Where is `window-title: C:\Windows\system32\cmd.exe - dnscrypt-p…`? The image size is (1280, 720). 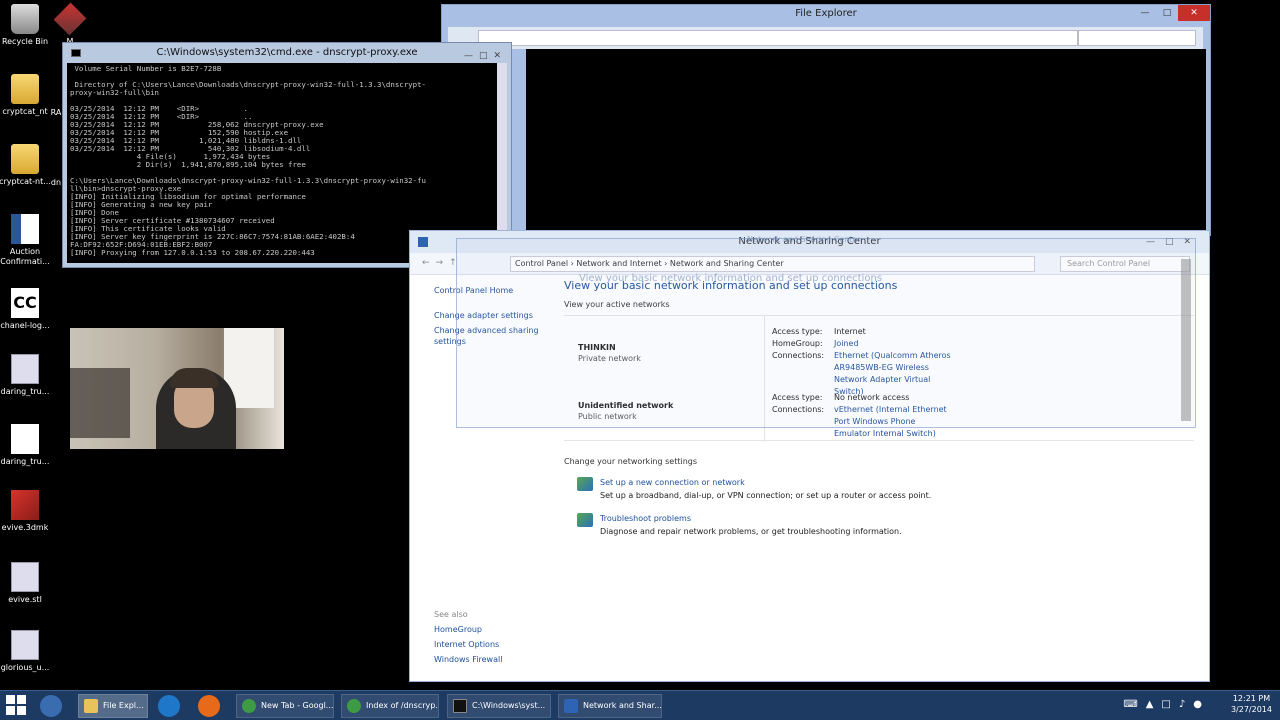
window-title: C:\Windows\system32\cmd.exe - dnscrypt-p… is located at coordinates (287, 52).